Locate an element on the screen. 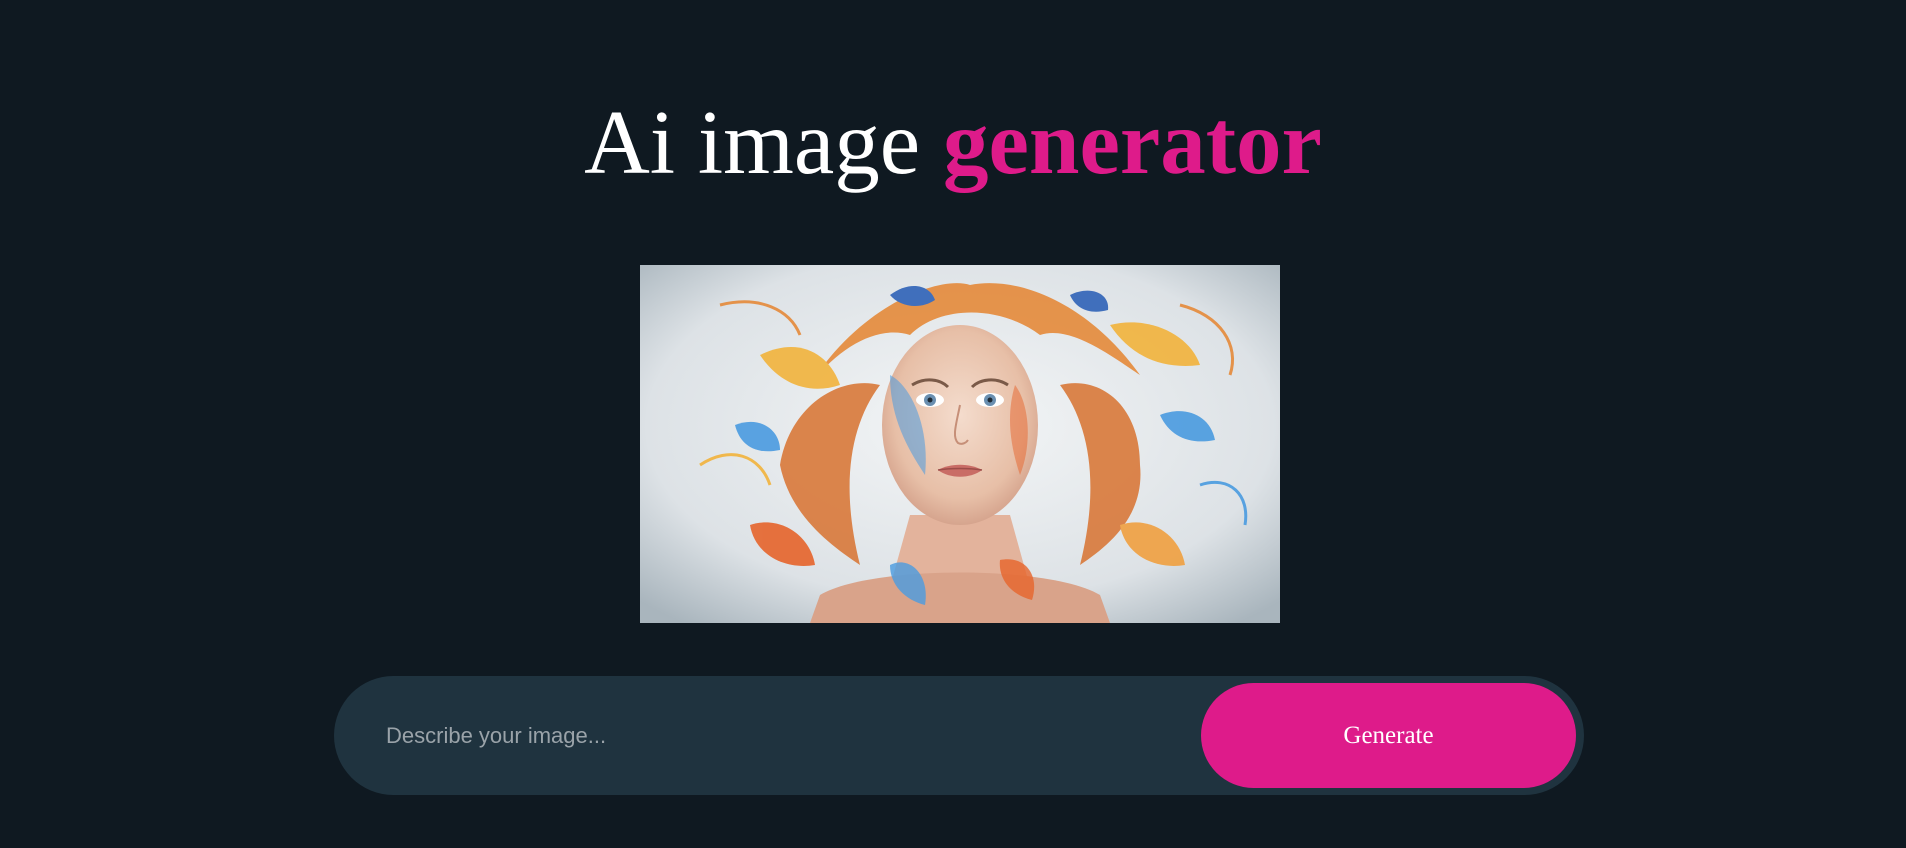 The image size is (1906, 848). generated-image is located at coordinates (960, 444).